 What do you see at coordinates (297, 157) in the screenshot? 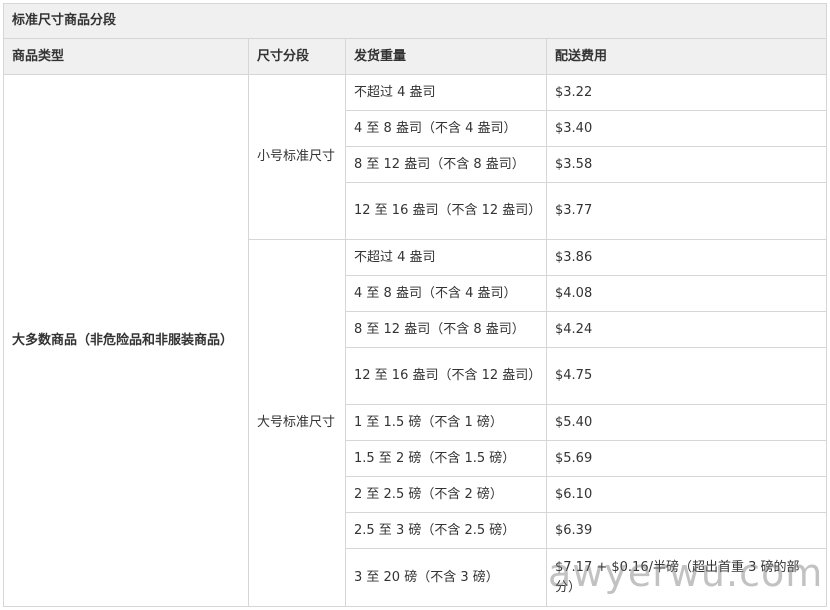
I see `size-tier-cell: 小号标准尺寸` at bounding box center [297, 157].